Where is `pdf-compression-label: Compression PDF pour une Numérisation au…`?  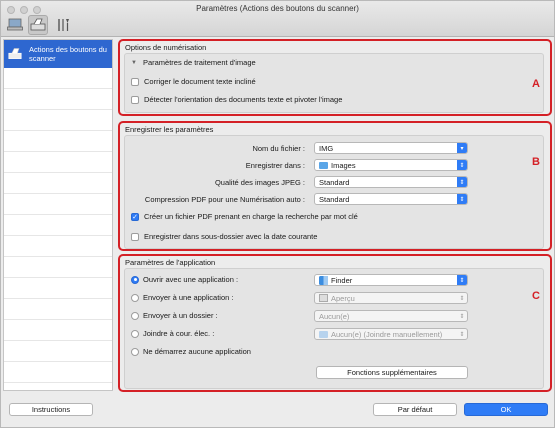
pdf-compression-label: Compression PDF pour une Numérisation au… is located at coordinates (224, 199).